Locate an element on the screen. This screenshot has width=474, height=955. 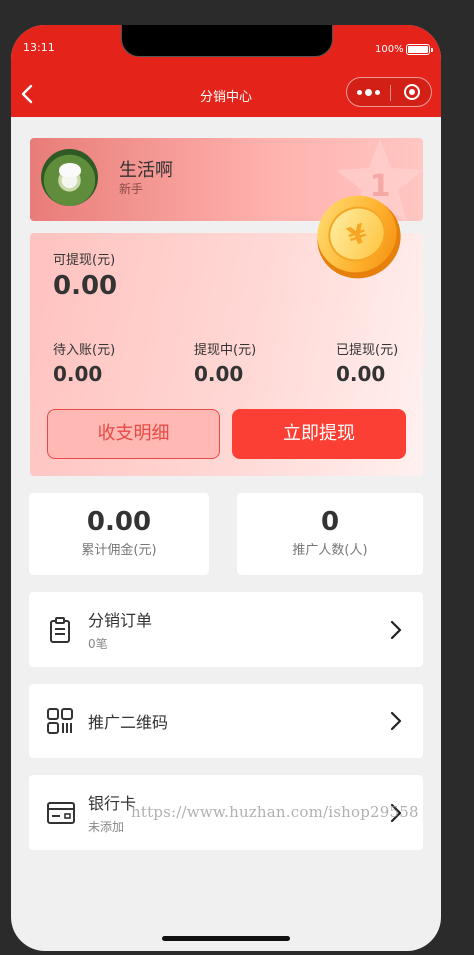
commission-value: 0.00 is located at coordinates (119, 522).